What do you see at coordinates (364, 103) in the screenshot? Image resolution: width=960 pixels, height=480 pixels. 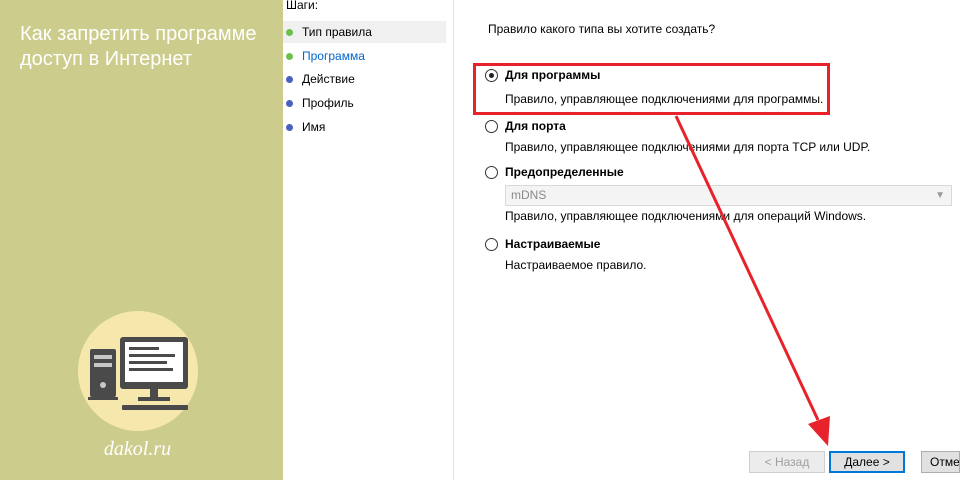 I see `step-profile: Профиль` at bounding box center [364, 103].